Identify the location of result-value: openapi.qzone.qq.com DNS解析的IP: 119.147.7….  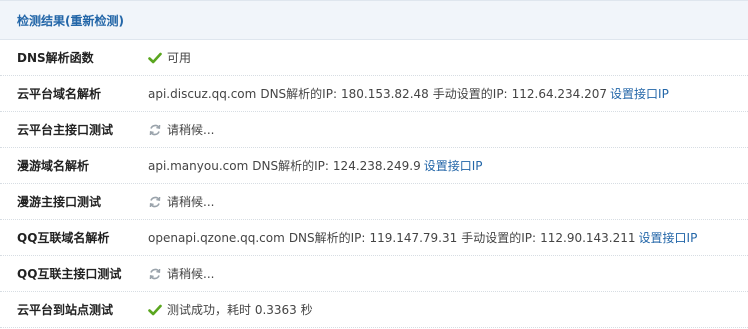
(448, 237).